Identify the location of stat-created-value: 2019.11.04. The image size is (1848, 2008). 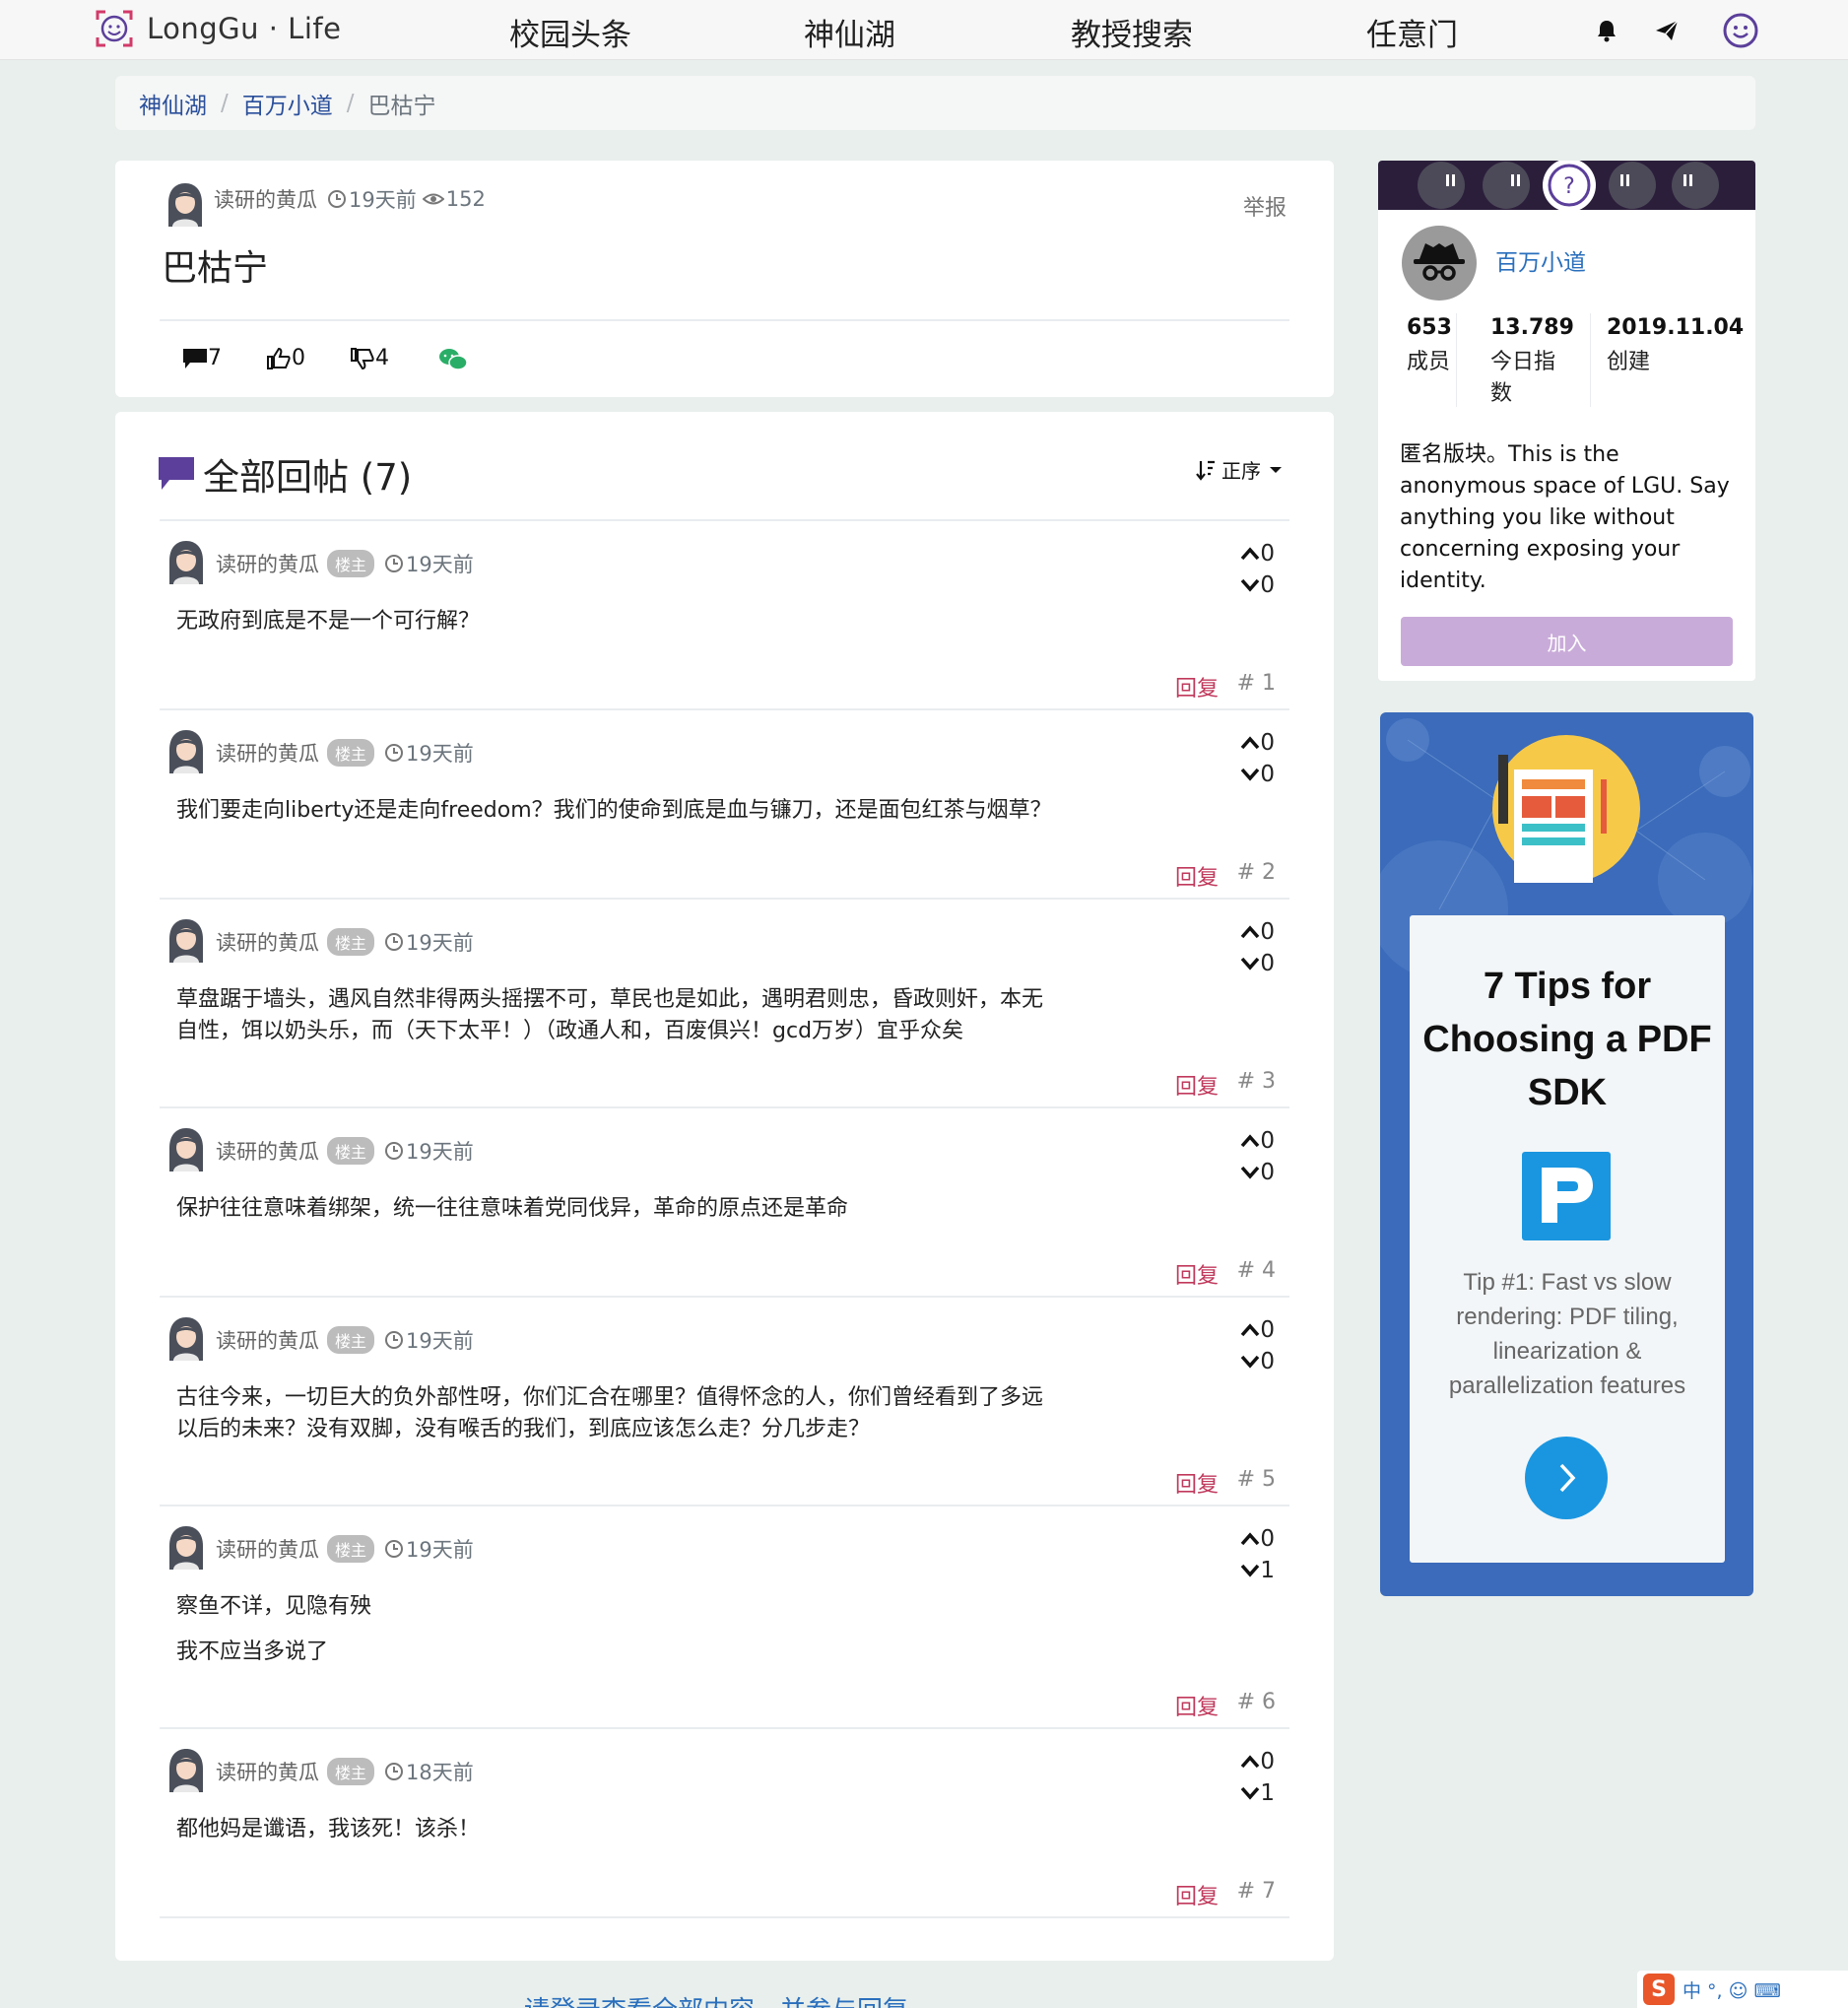
(1676, 327).